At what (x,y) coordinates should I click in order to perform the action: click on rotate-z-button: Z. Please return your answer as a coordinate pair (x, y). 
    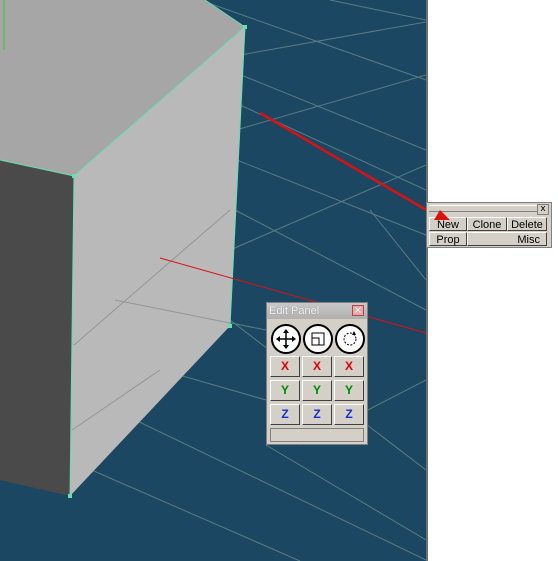
    Looking at the image, I should click on (349, 414).